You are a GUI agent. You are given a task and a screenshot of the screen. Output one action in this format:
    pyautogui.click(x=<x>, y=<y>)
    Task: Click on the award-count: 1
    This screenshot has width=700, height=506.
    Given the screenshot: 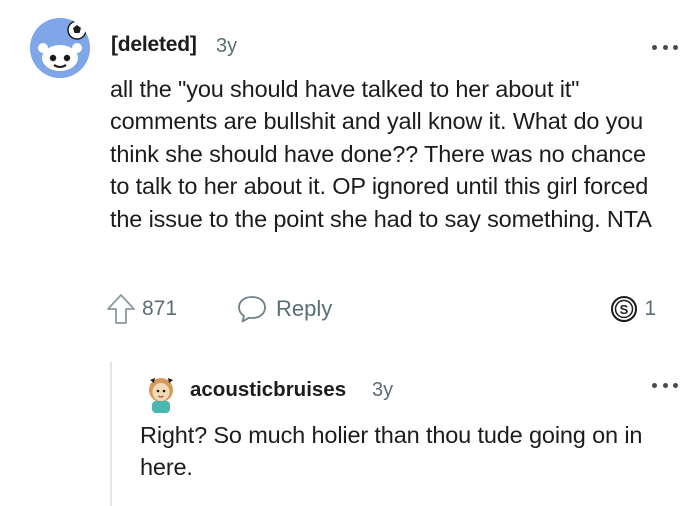 What is the action you would take?
    pyautogui.click(x=650, y=308)
    